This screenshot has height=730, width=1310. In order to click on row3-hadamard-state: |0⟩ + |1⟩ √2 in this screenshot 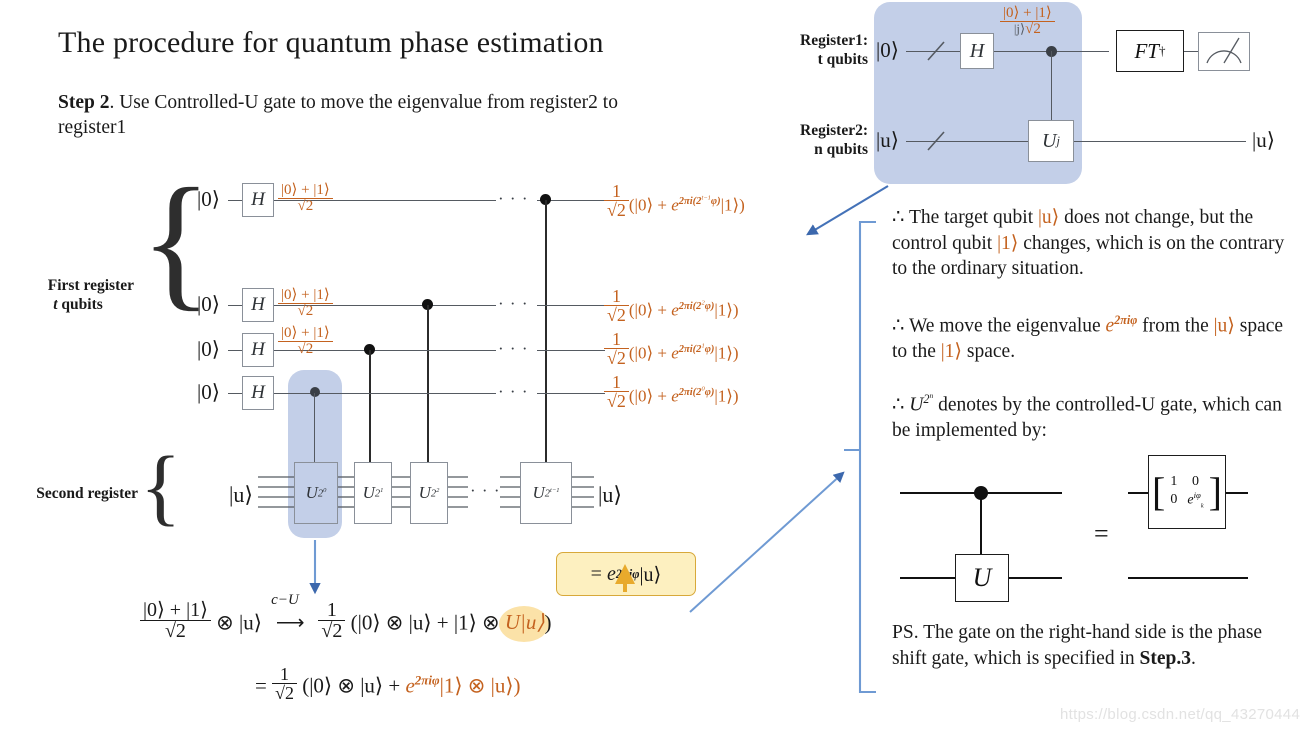, I will do `click(305, 341)`.